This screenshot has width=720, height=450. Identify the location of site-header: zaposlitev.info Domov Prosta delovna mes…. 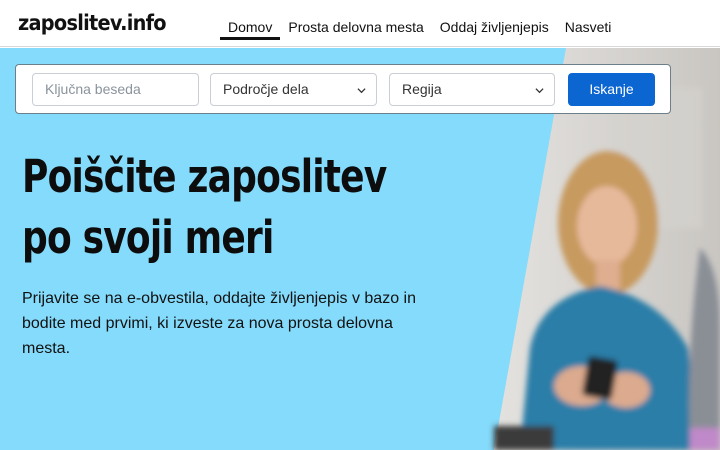
(360, 23).